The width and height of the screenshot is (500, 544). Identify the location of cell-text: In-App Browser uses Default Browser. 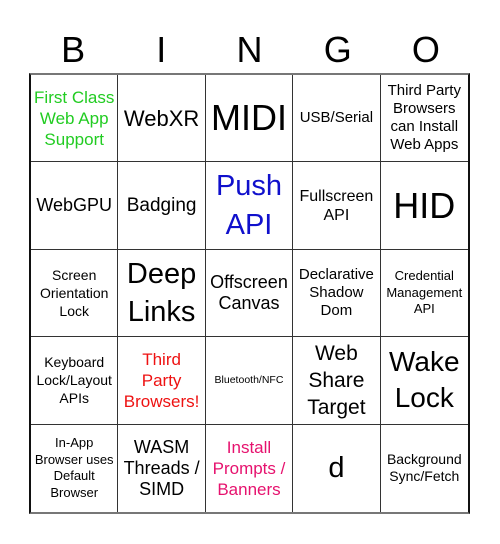
(74, 467).